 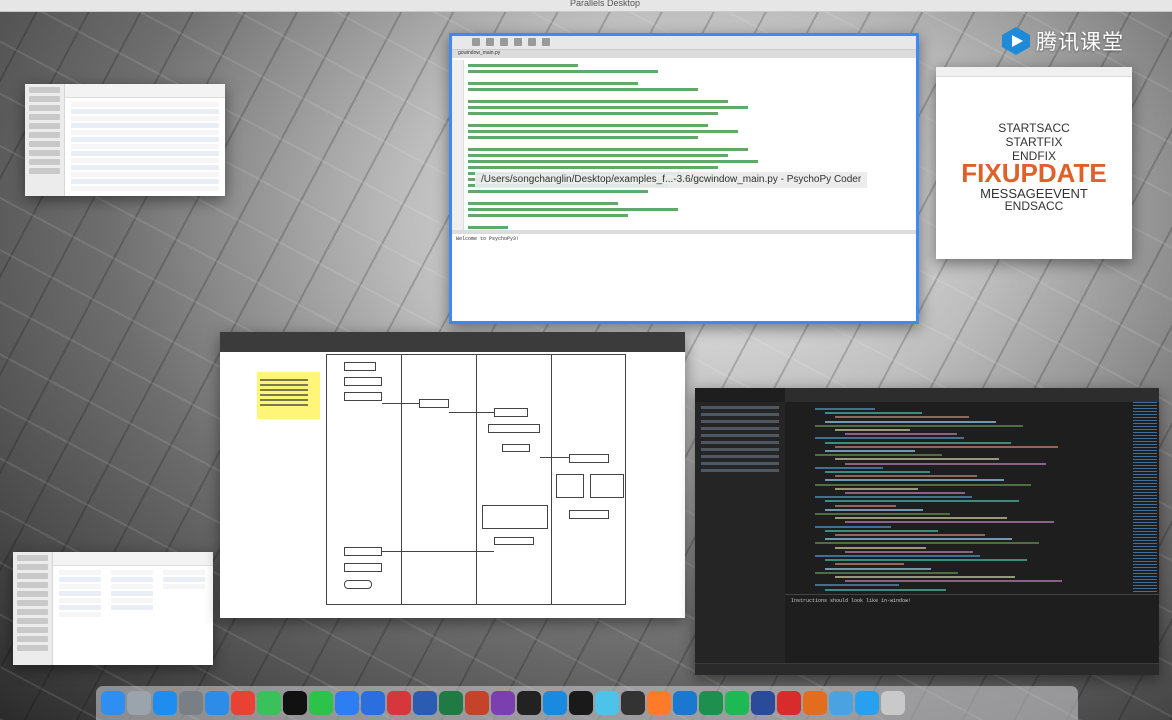 What do you see at coordinates (347, 703) in the screenshot?
I see `wecom-icon` at bounding box center [347, 703].